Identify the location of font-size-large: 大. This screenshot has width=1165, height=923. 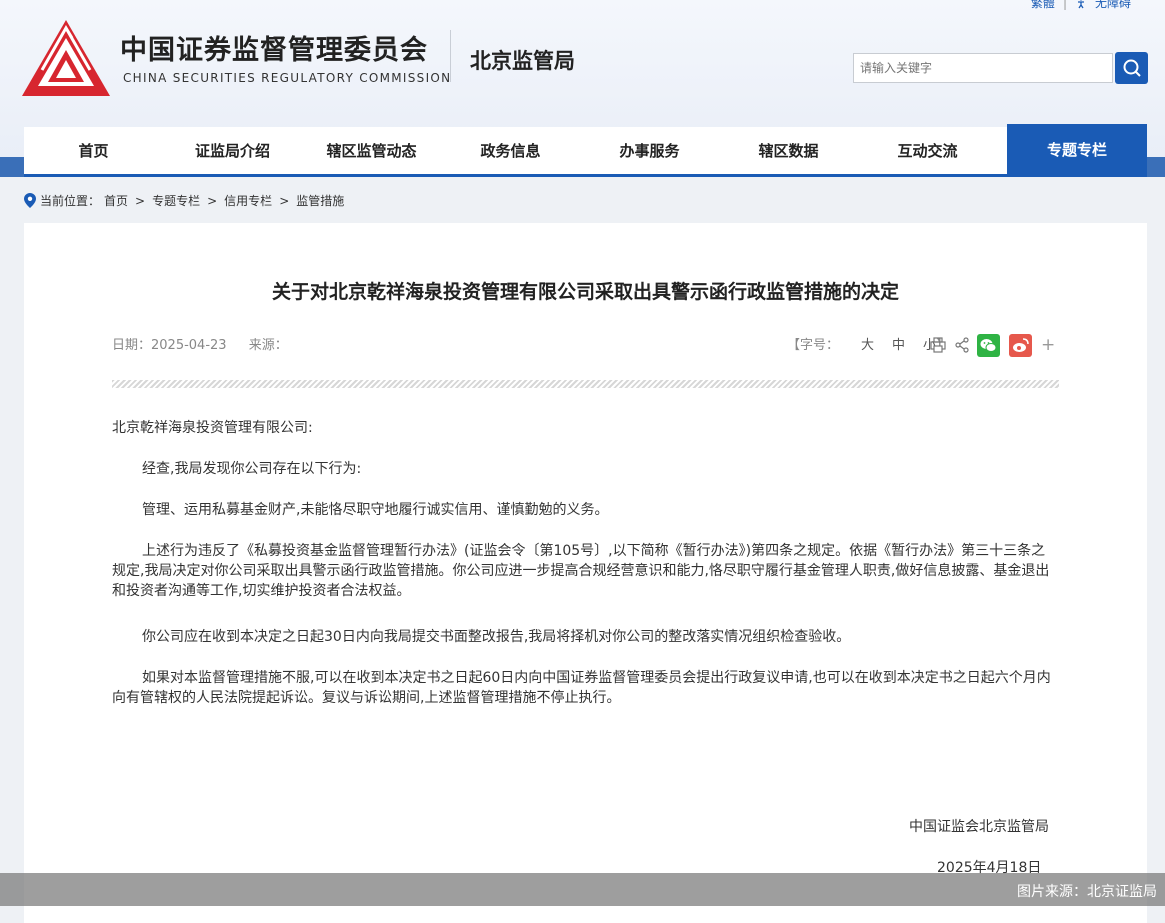
(867, 343).